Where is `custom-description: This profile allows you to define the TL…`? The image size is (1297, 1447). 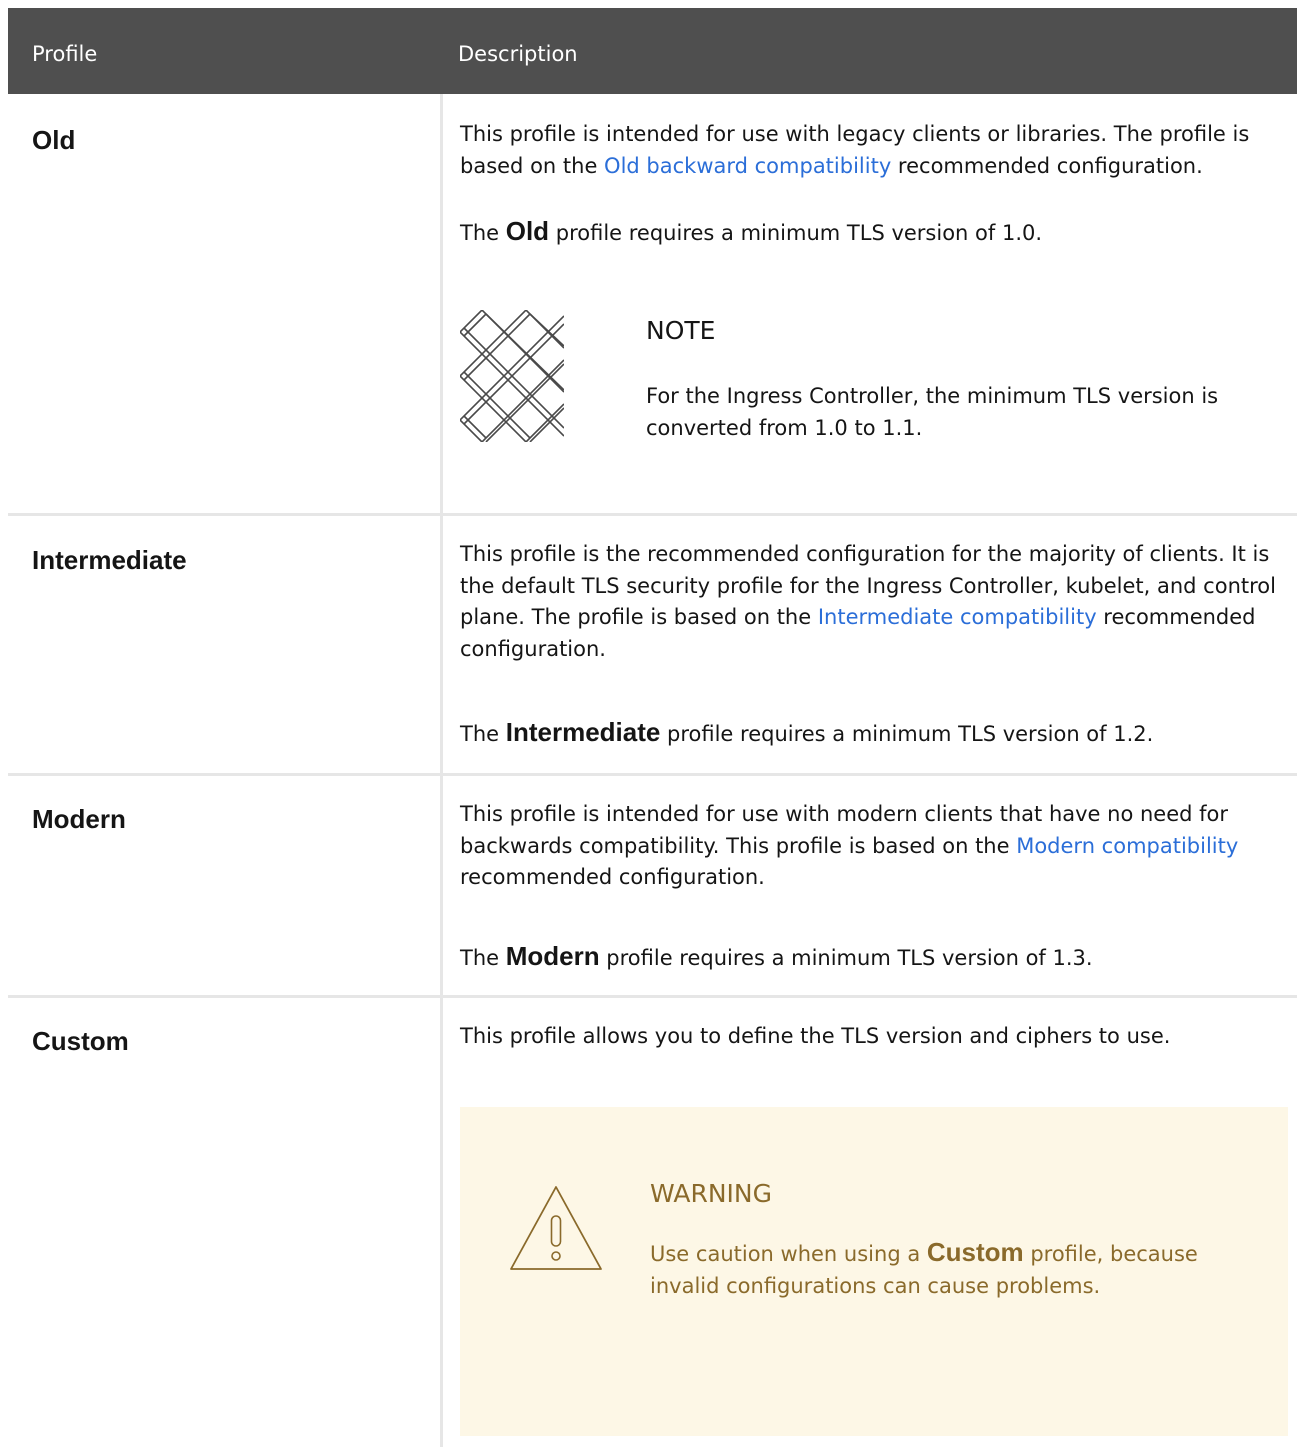
custom-description: This profile allows you to define the TL… is located at coordinates (815, 1036).